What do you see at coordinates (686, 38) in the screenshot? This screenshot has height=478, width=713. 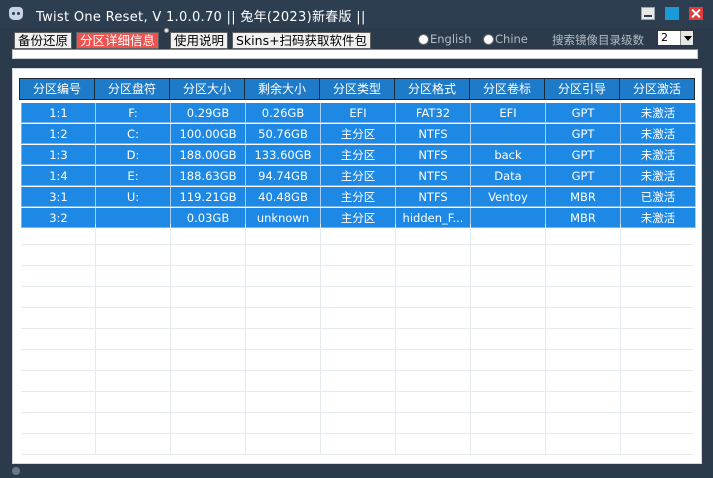 I see `dropdown-arrow-icon` at bounding box center [686, 38].